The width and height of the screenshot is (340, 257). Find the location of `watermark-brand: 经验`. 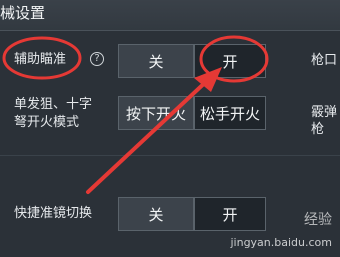

watermark-brand: 经验 is located at coordinates (318, 220).